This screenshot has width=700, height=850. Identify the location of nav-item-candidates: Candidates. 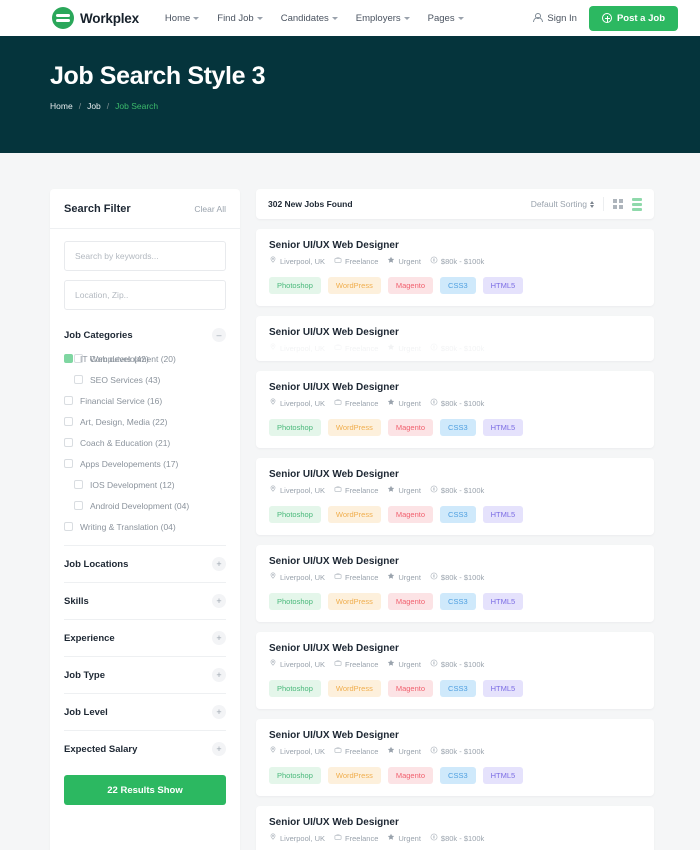
(309, 18).